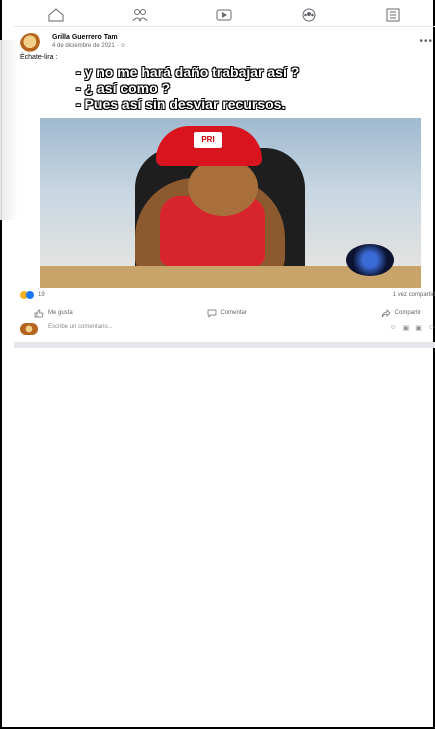 This screenshot has height=729, width=435. I want to click on friends-icon, so click(140, 15).